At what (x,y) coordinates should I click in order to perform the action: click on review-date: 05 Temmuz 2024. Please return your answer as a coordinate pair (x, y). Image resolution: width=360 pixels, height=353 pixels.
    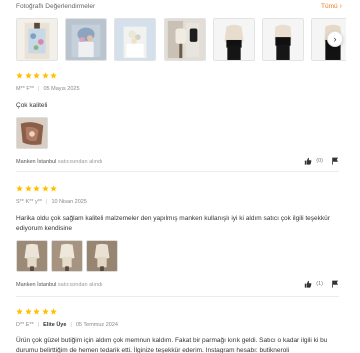
    Looking at the image, I should click on (96, 325).